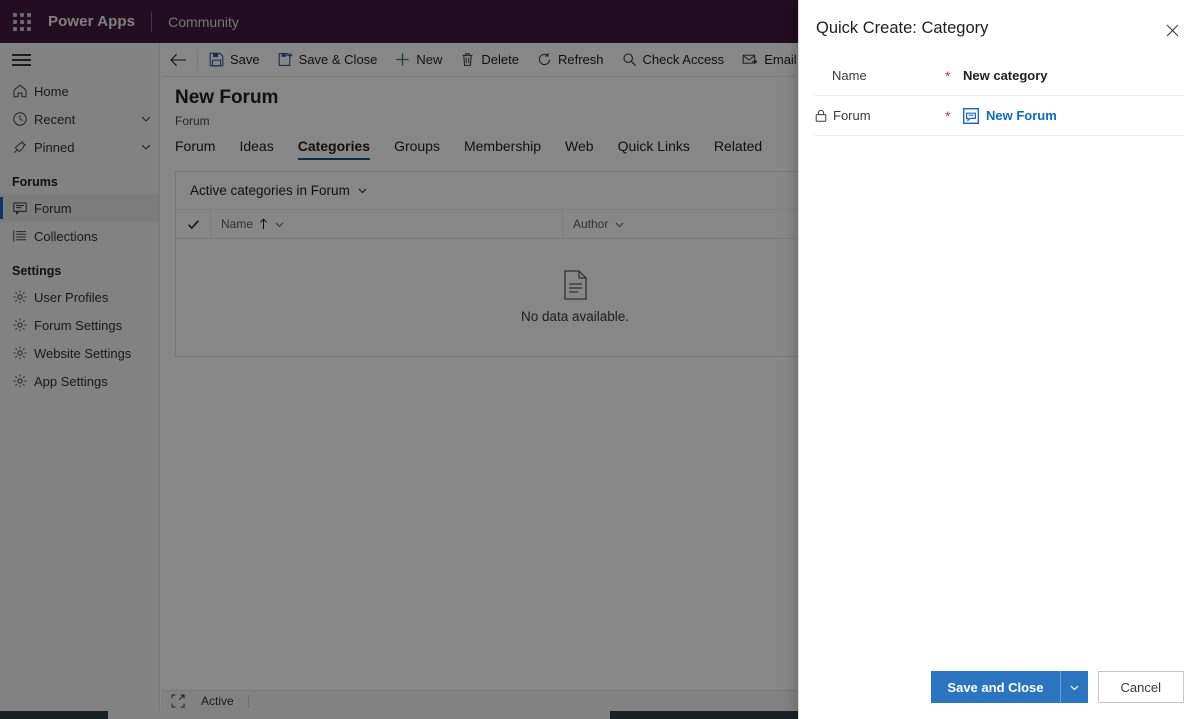 This screenshot has width=1200, height=719. Describe the element at coordinates (195, 22) in the screenshot. I see `app-name-label: Community` at that location.